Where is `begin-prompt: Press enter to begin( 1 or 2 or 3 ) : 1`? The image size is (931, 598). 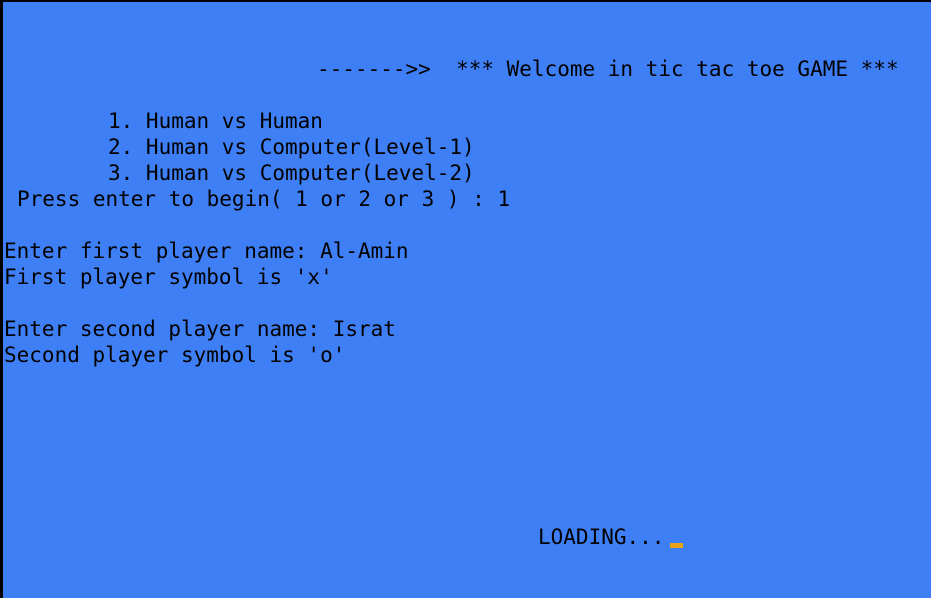
begin-prompt: Press enter to begin( 1 or 2 or 3 ) : 1 is located at coordinates (263, 199).